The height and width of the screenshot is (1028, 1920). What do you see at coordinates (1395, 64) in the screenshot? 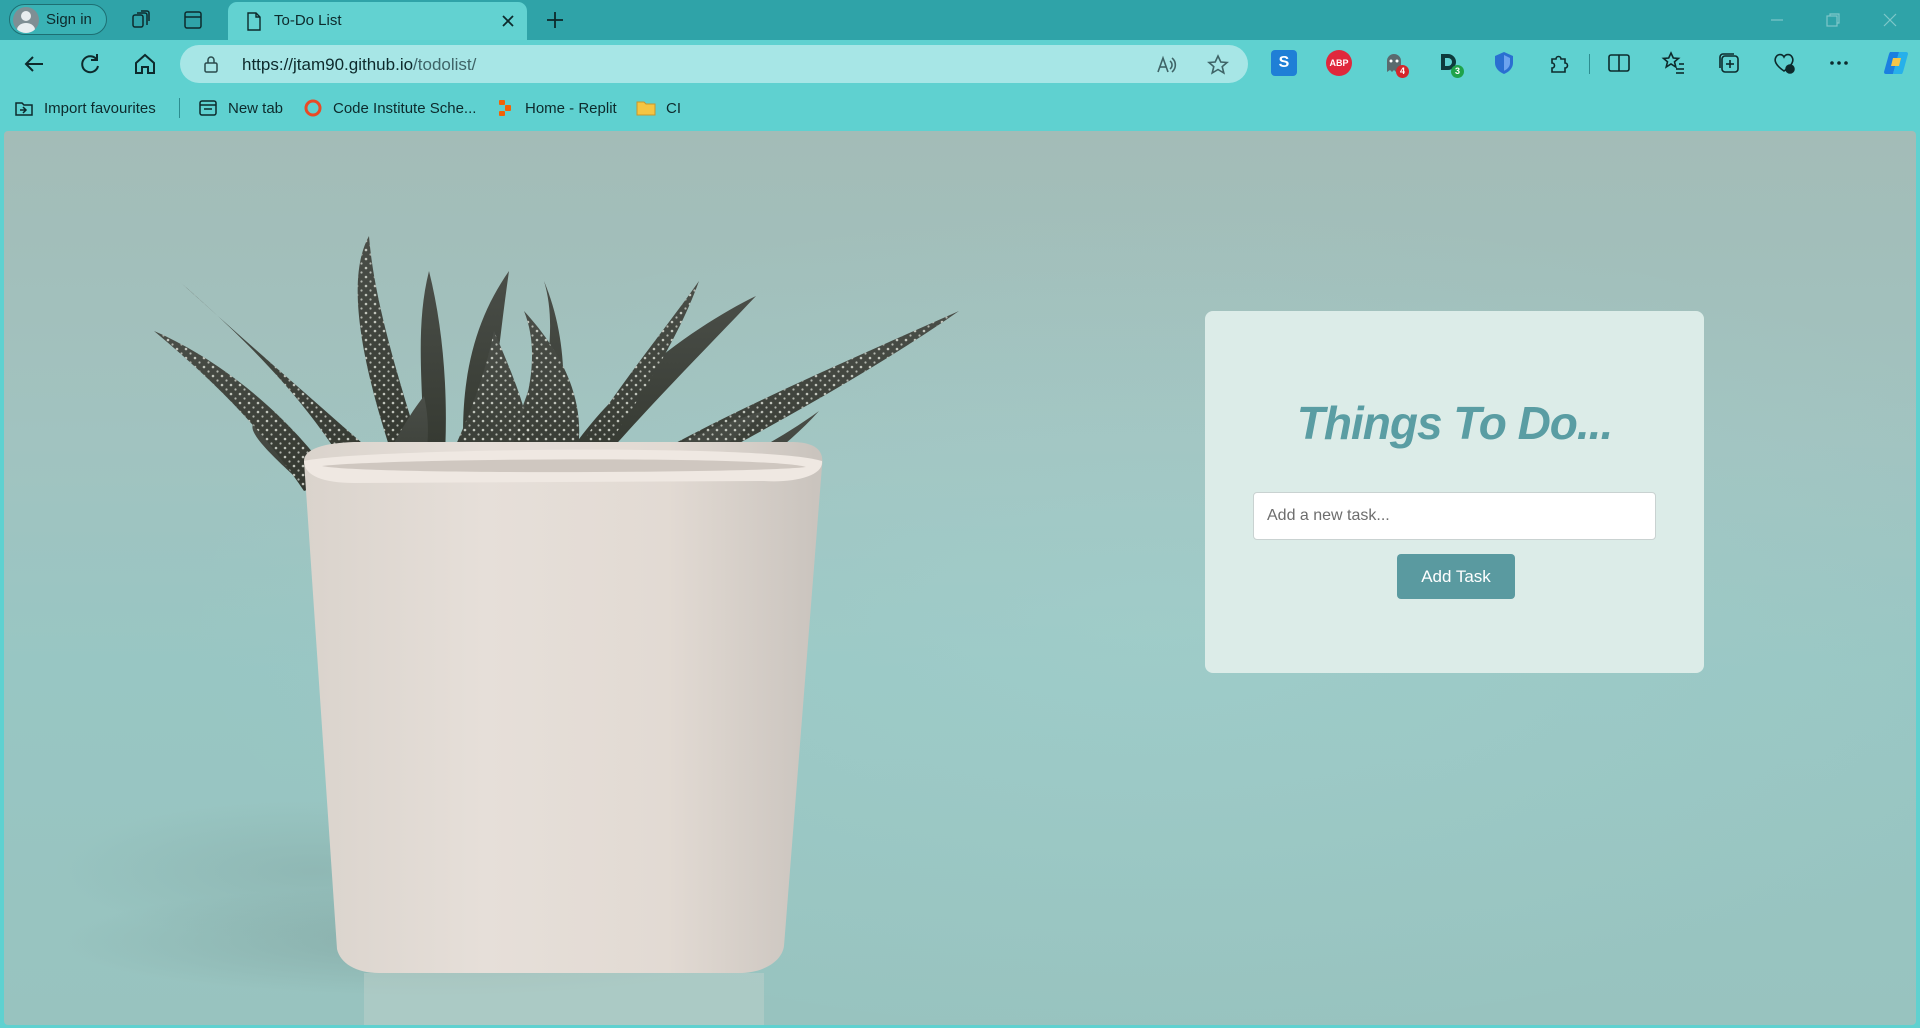
I see `ghostery-icon: 4` at bounding box center [1395, 64].